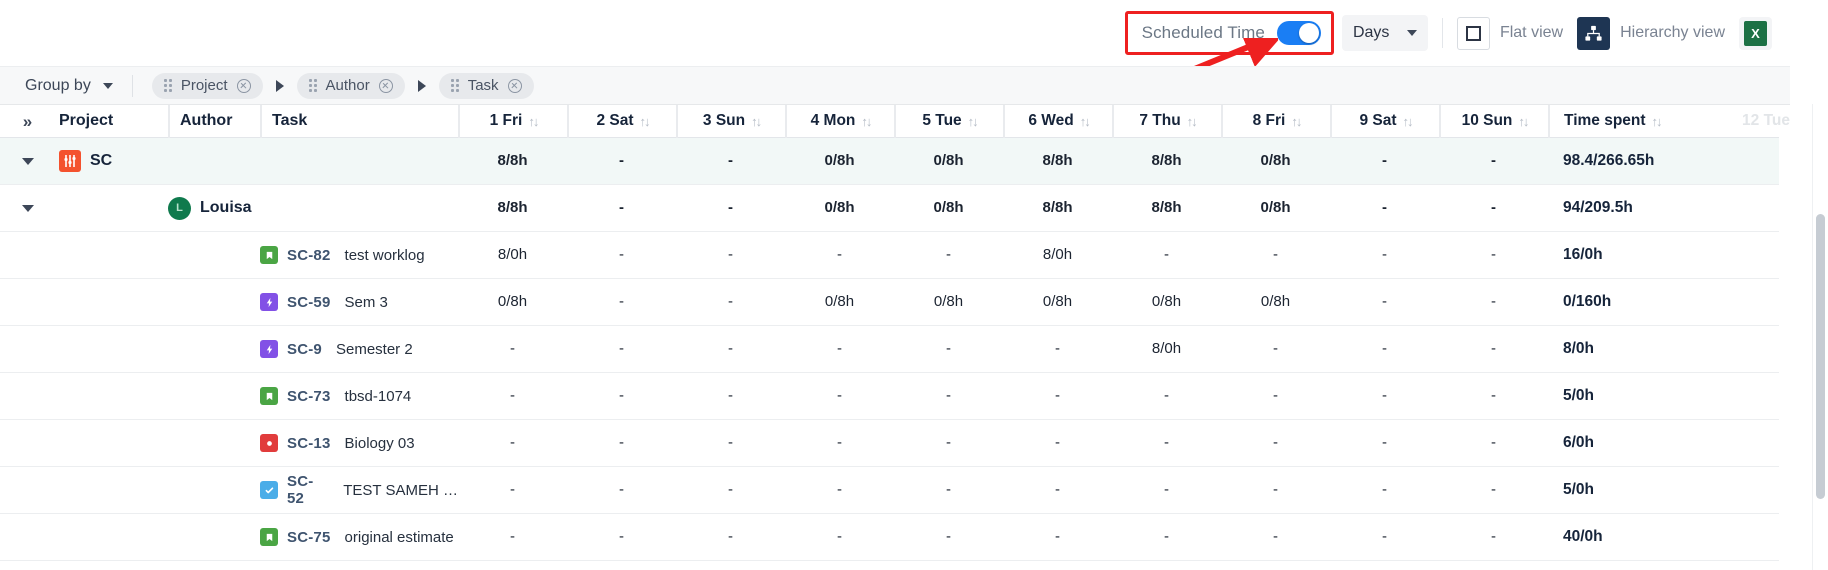  Describe the element at coordinates (359, 255) in the screenshot. I see `task-cell: SC-82 test worklog` at that location.